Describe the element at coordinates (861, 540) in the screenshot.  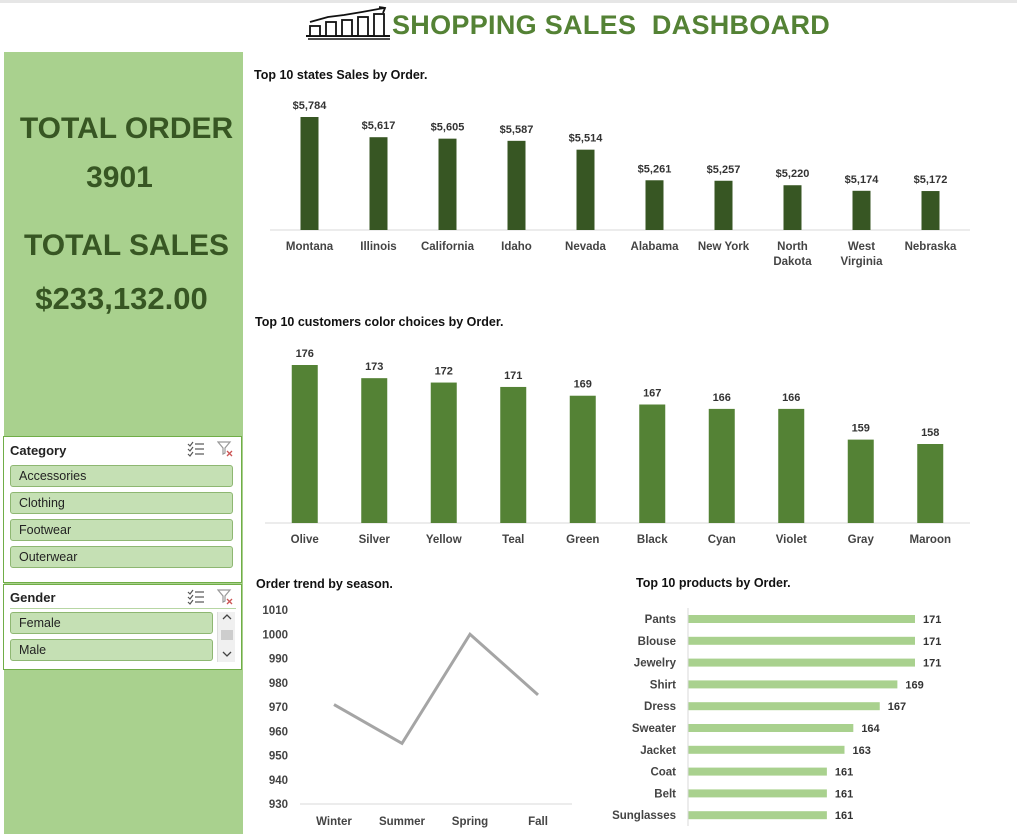
I see `category-label: Gray` at that location.